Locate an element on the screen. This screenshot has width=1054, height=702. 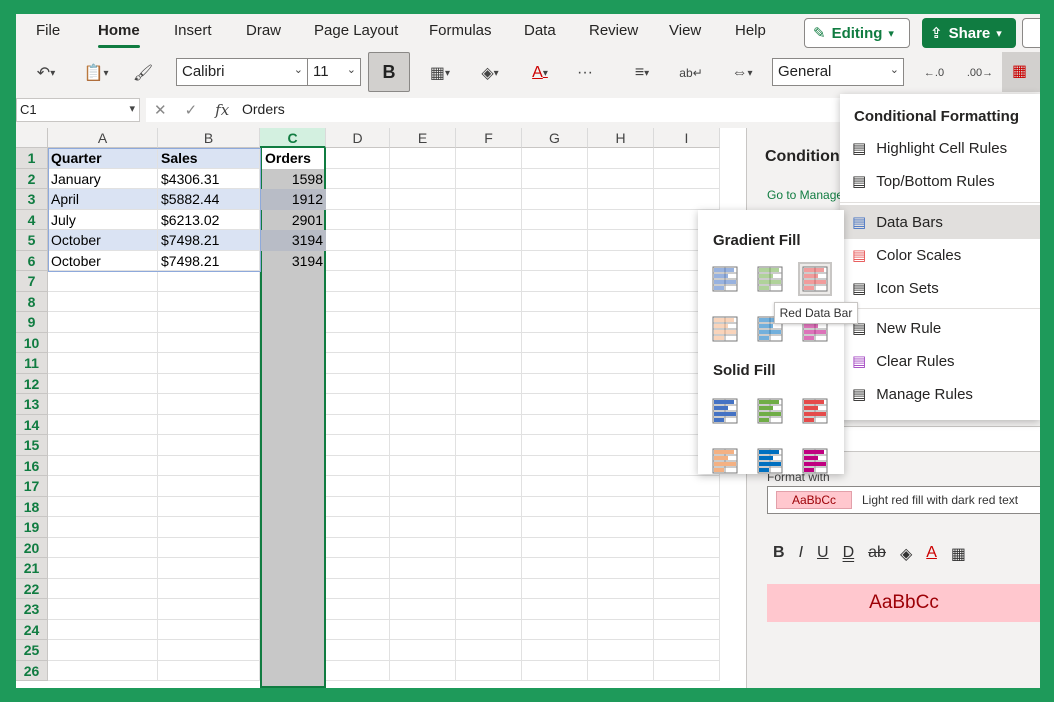
column-header-d: D is located at coordinates (358, 138).